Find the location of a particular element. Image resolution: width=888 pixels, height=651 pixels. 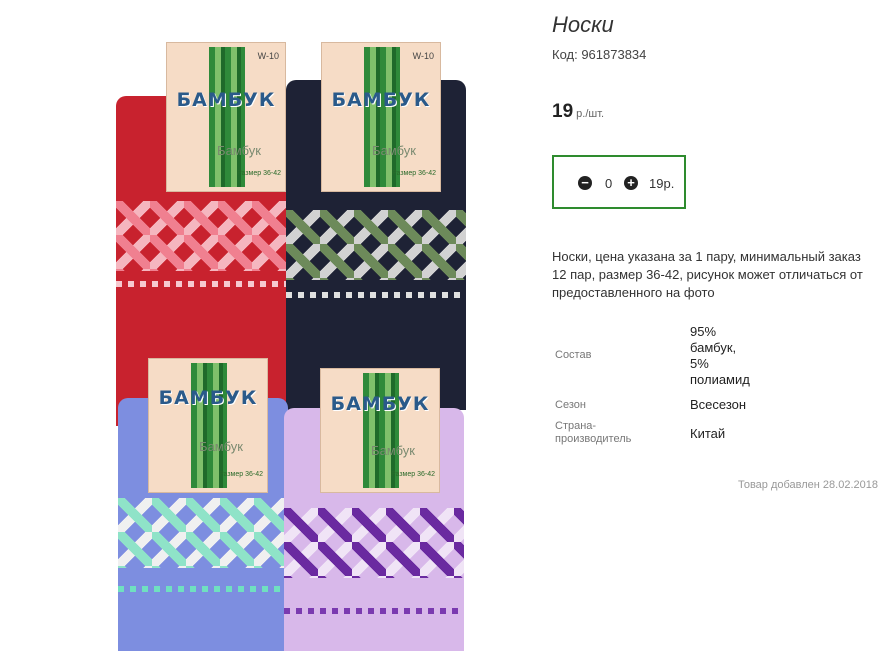

quantity-value: 0 is located at coordinates (608, 183).